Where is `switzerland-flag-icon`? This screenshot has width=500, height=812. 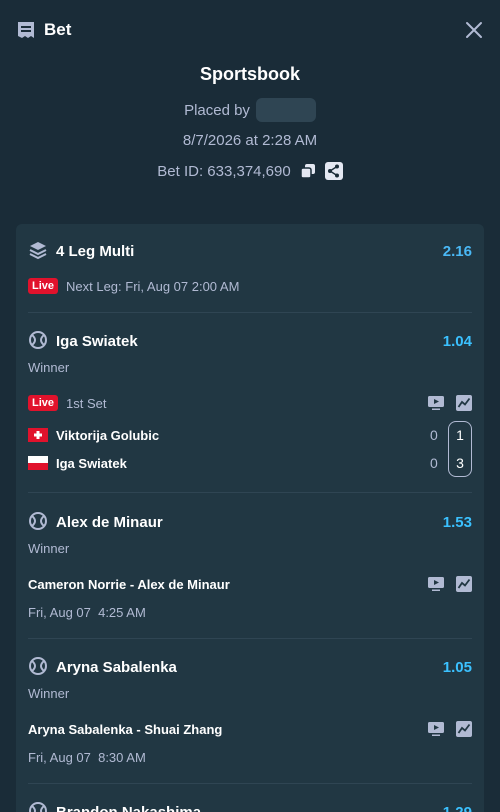 switzerland-flag-icon is located at coordinates (38, 435).